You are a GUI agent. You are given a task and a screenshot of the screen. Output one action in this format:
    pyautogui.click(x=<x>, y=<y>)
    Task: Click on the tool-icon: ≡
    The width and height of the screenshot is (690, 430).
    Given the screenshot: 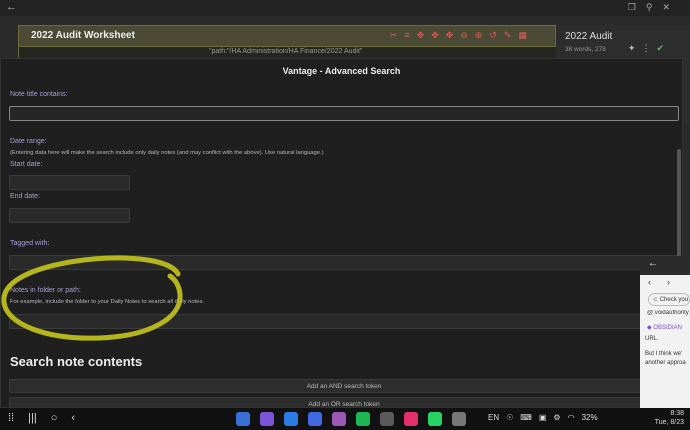 What is the action you would take?
    pyautogui.click(x=406, y=35)
    